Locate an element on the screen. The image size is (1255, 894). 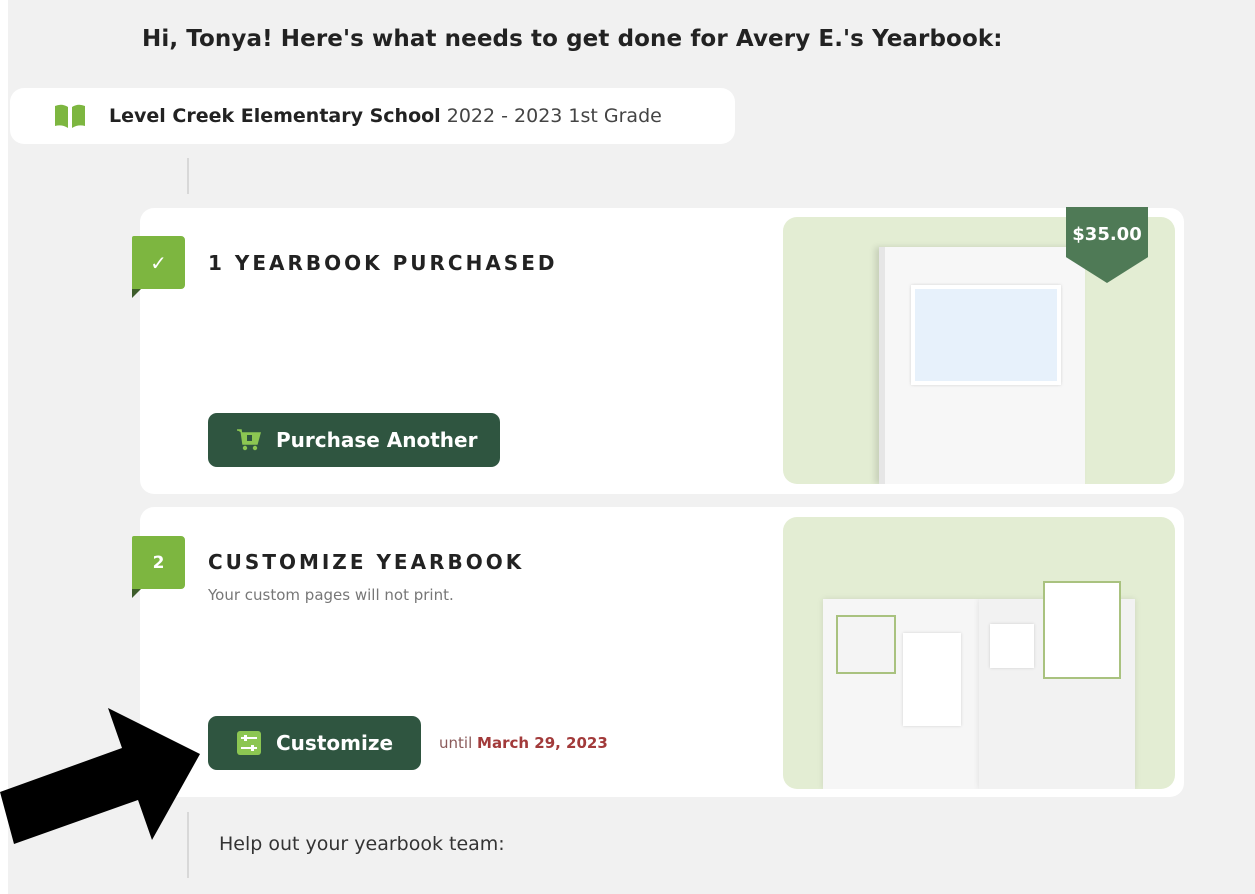
book-icon is located at coordinates (70, 116).